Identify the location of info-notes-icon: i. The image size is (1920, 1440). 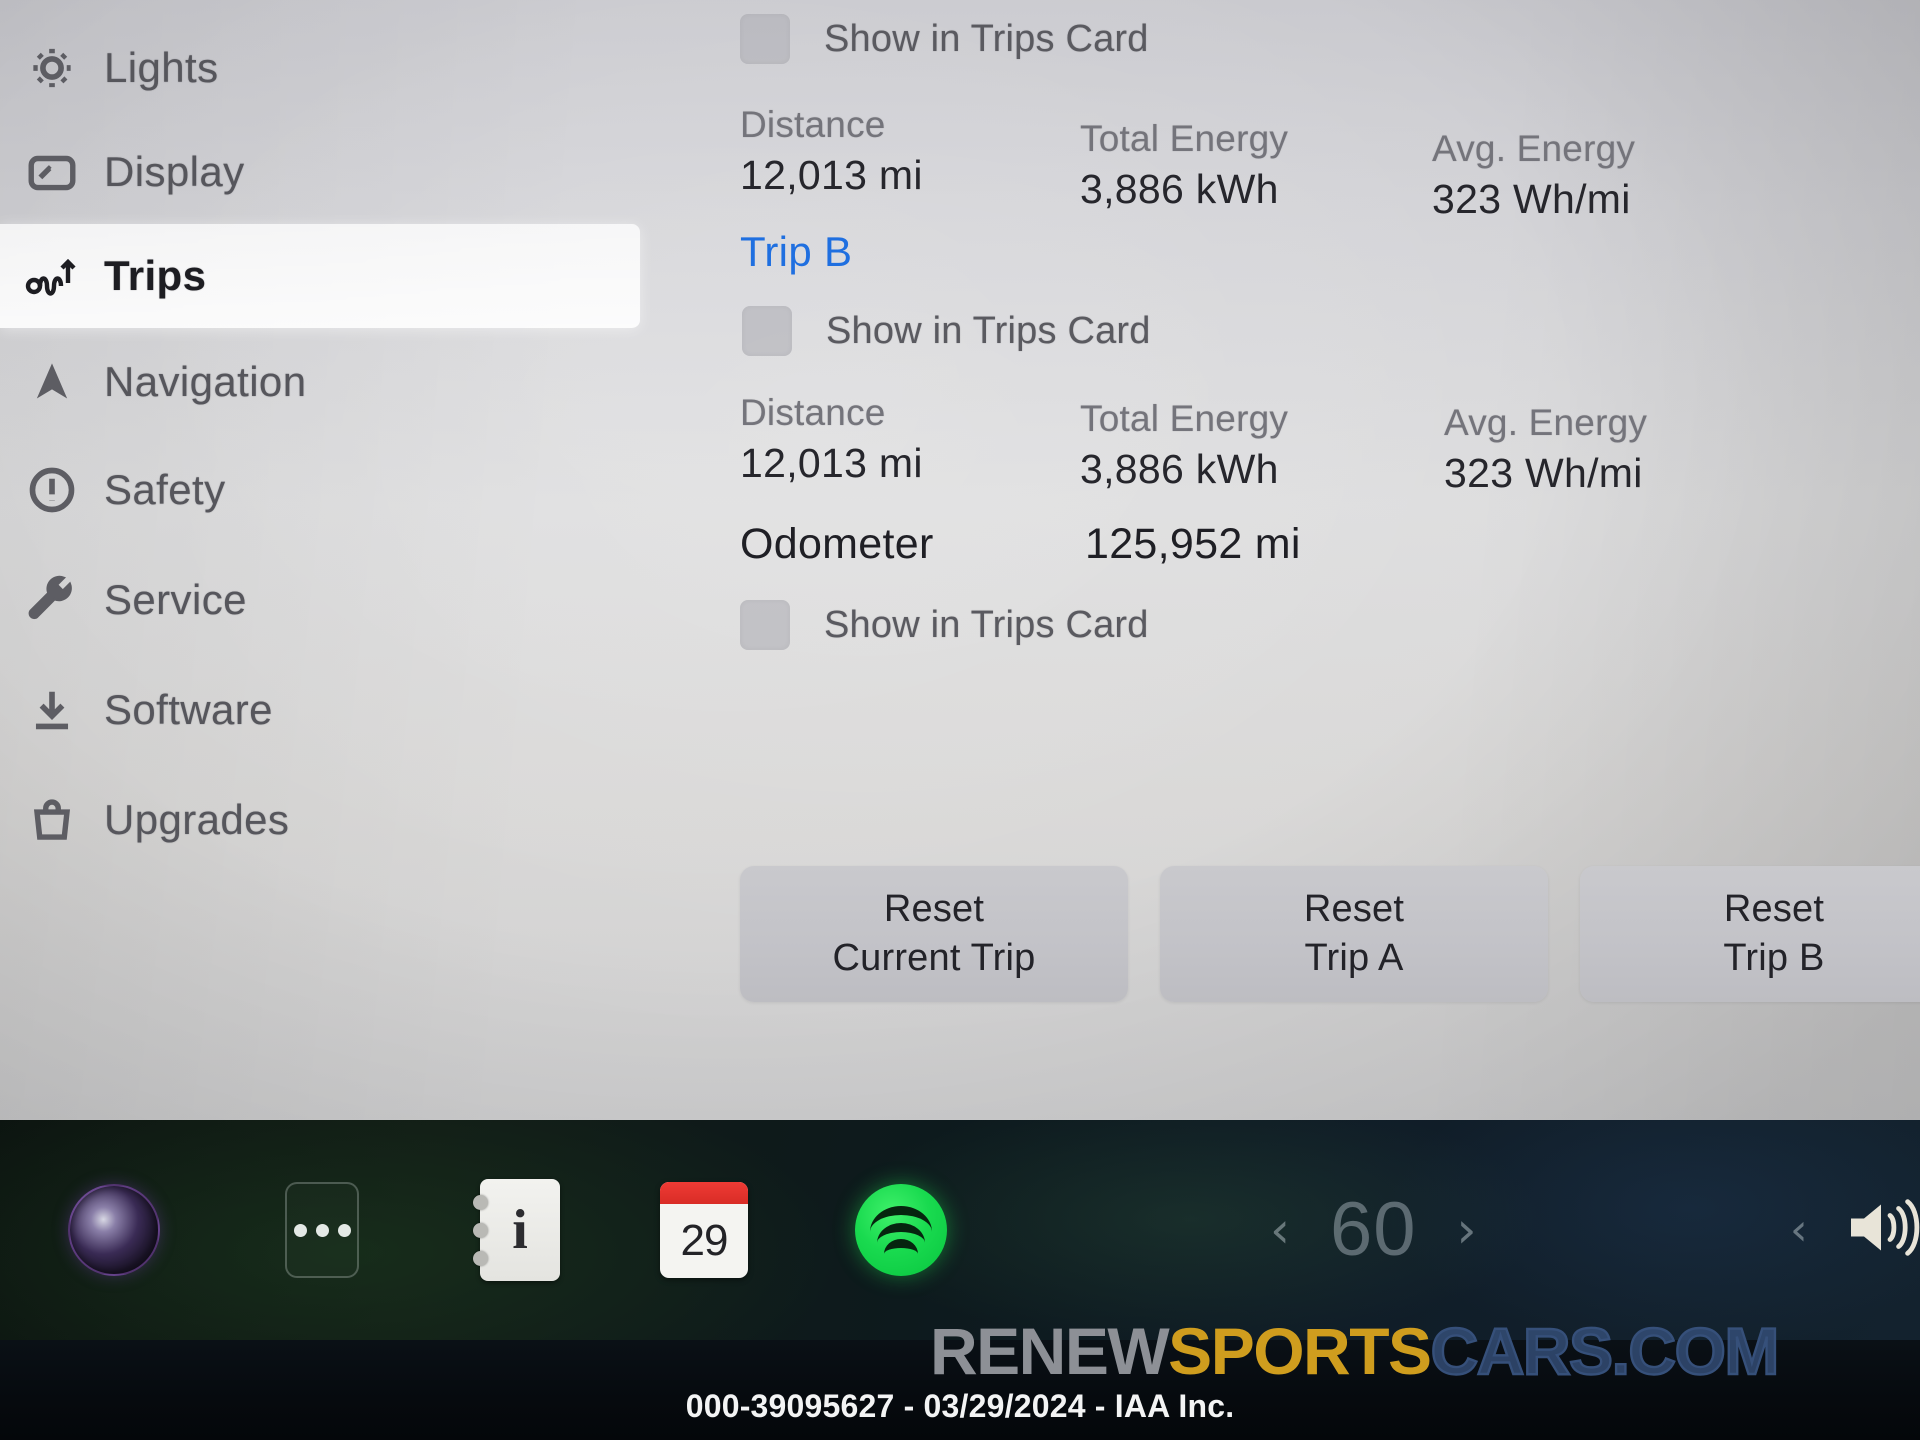
(516, 1230).